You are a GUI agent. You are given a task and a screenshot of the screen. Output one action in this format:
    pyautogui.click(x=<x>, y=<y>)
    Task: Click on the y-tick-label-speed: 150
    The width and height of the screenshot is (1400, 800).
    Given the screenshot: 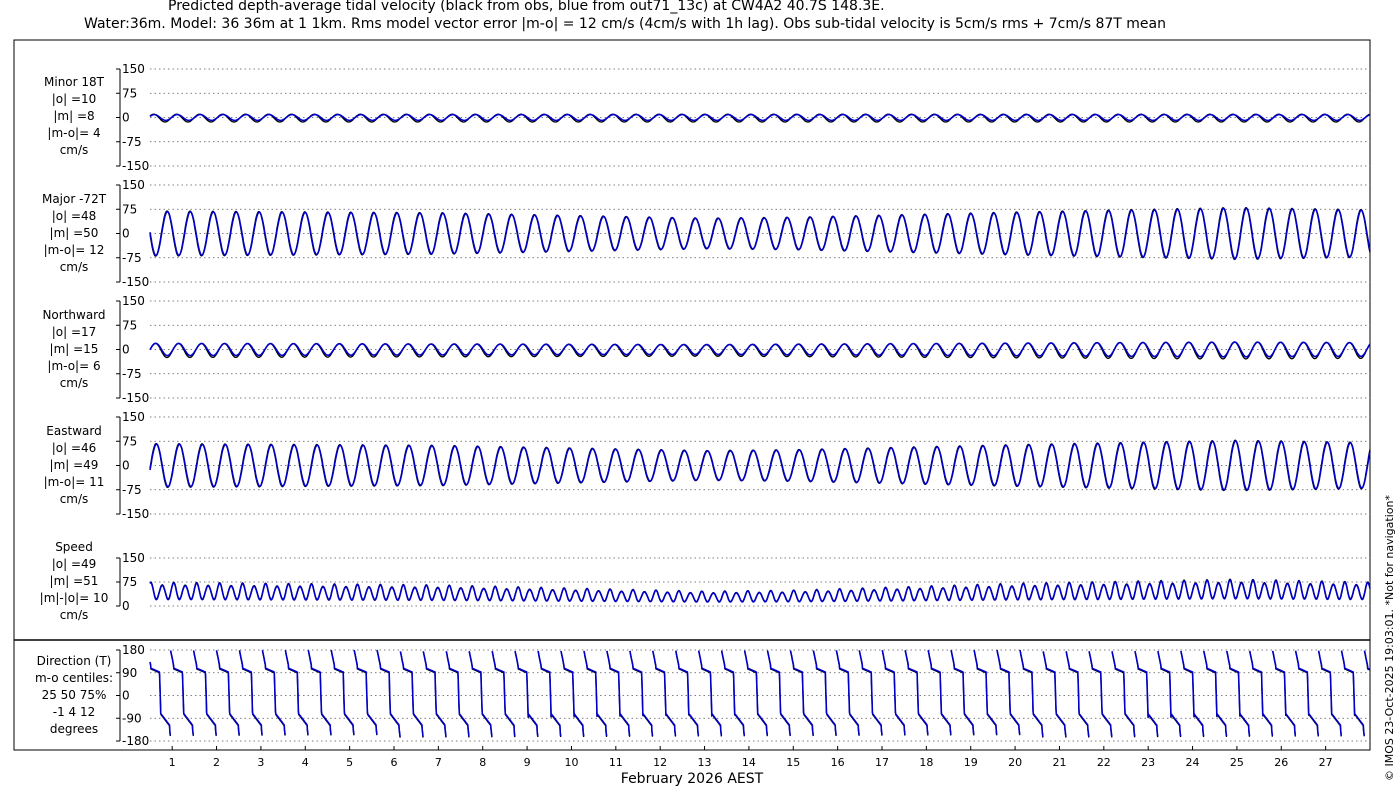 What is the action you would take?
    pyautogui.click(x=133, y=558)
    